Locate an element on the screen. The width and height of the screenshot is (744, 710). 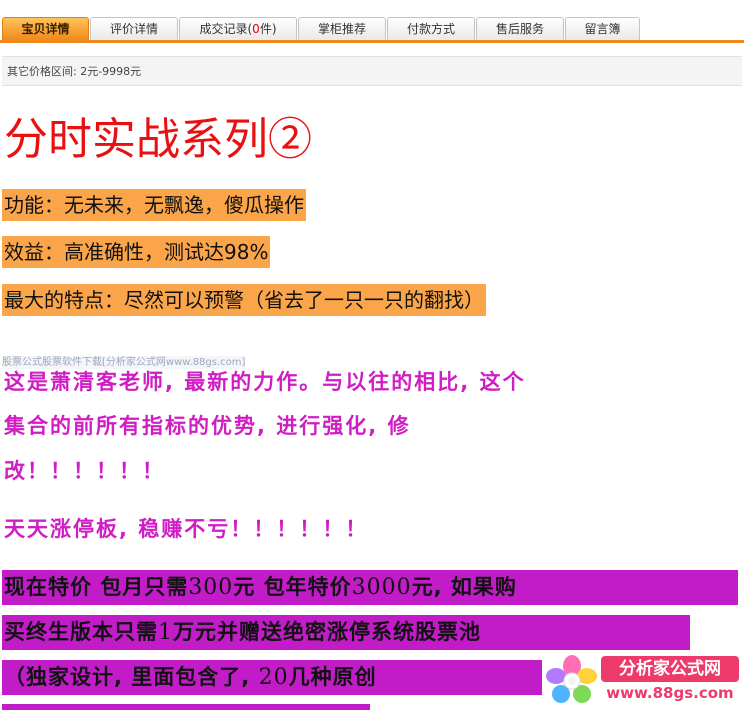
description-line: 改！！！！！！ is located at coordinates (84, 471).